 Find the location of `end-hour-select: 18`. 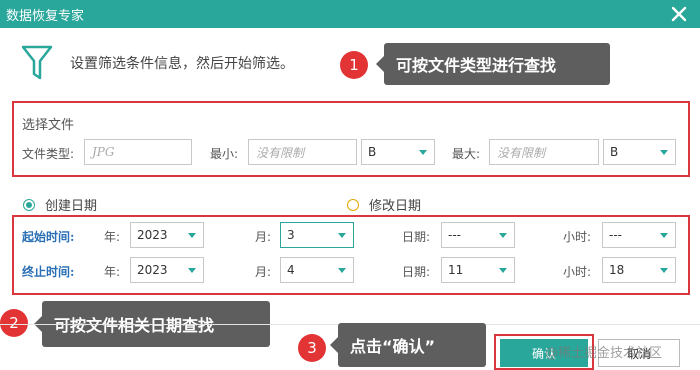

end-hour-select: 18 is located at coordinates (639, 270).